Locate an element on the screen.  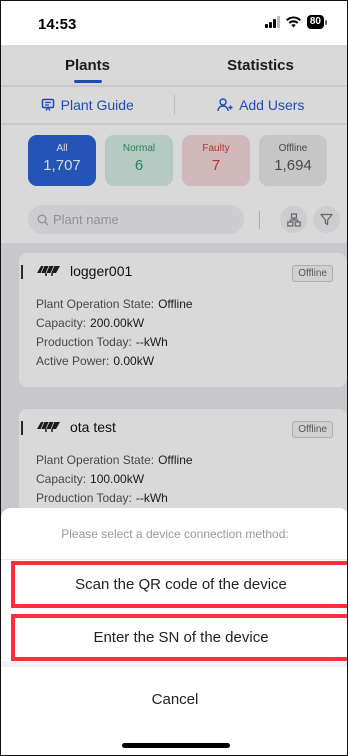
plant-guide-button: Plant Guide is located at coordinates (87, 105).